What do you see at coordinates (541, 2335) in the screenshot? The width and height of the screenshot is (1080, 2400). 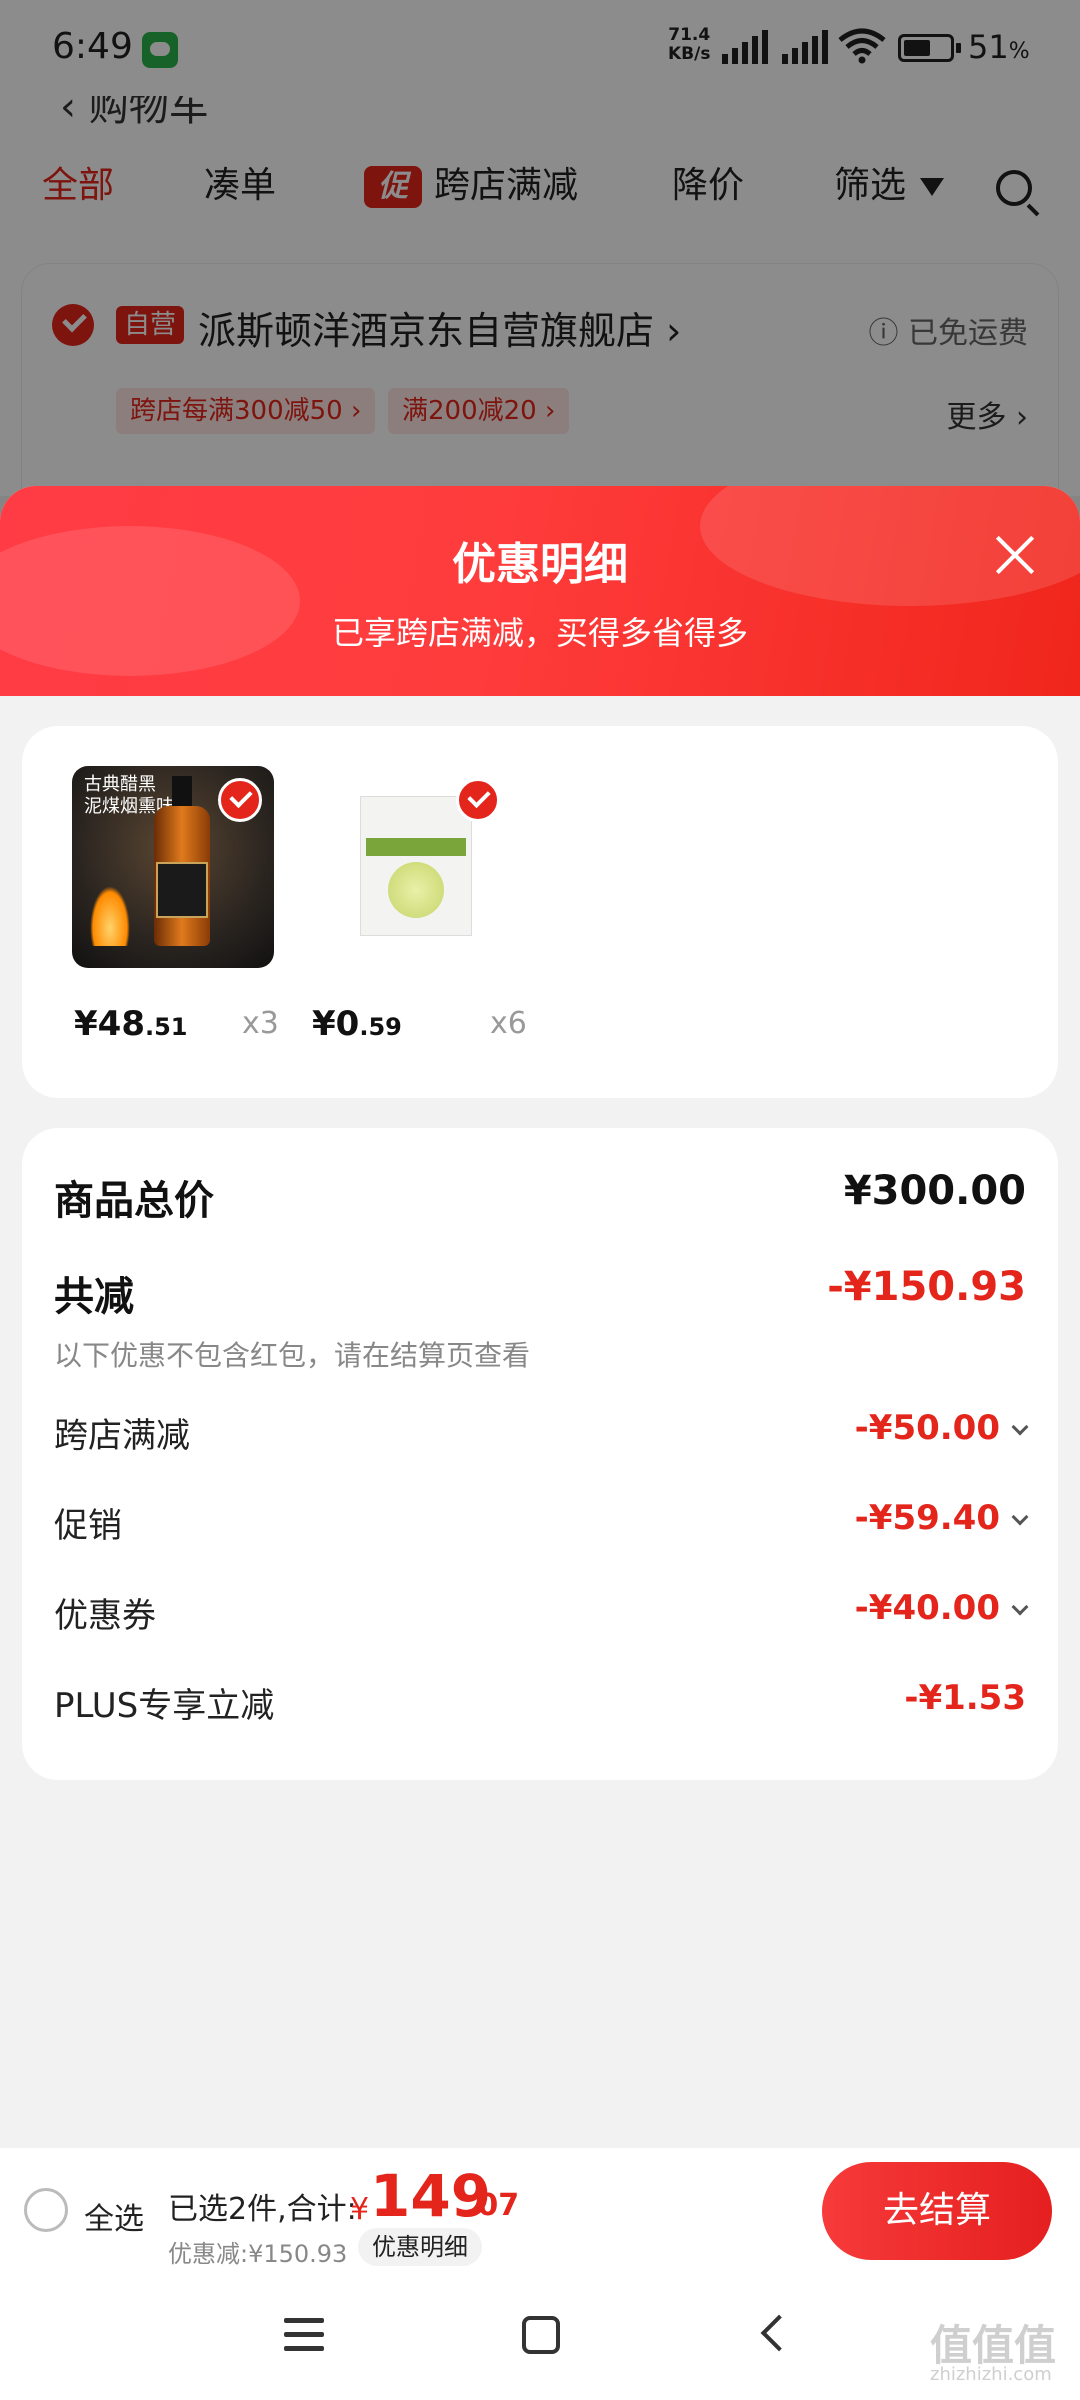 I see `home-icon` at bounding box center [541, 2335].